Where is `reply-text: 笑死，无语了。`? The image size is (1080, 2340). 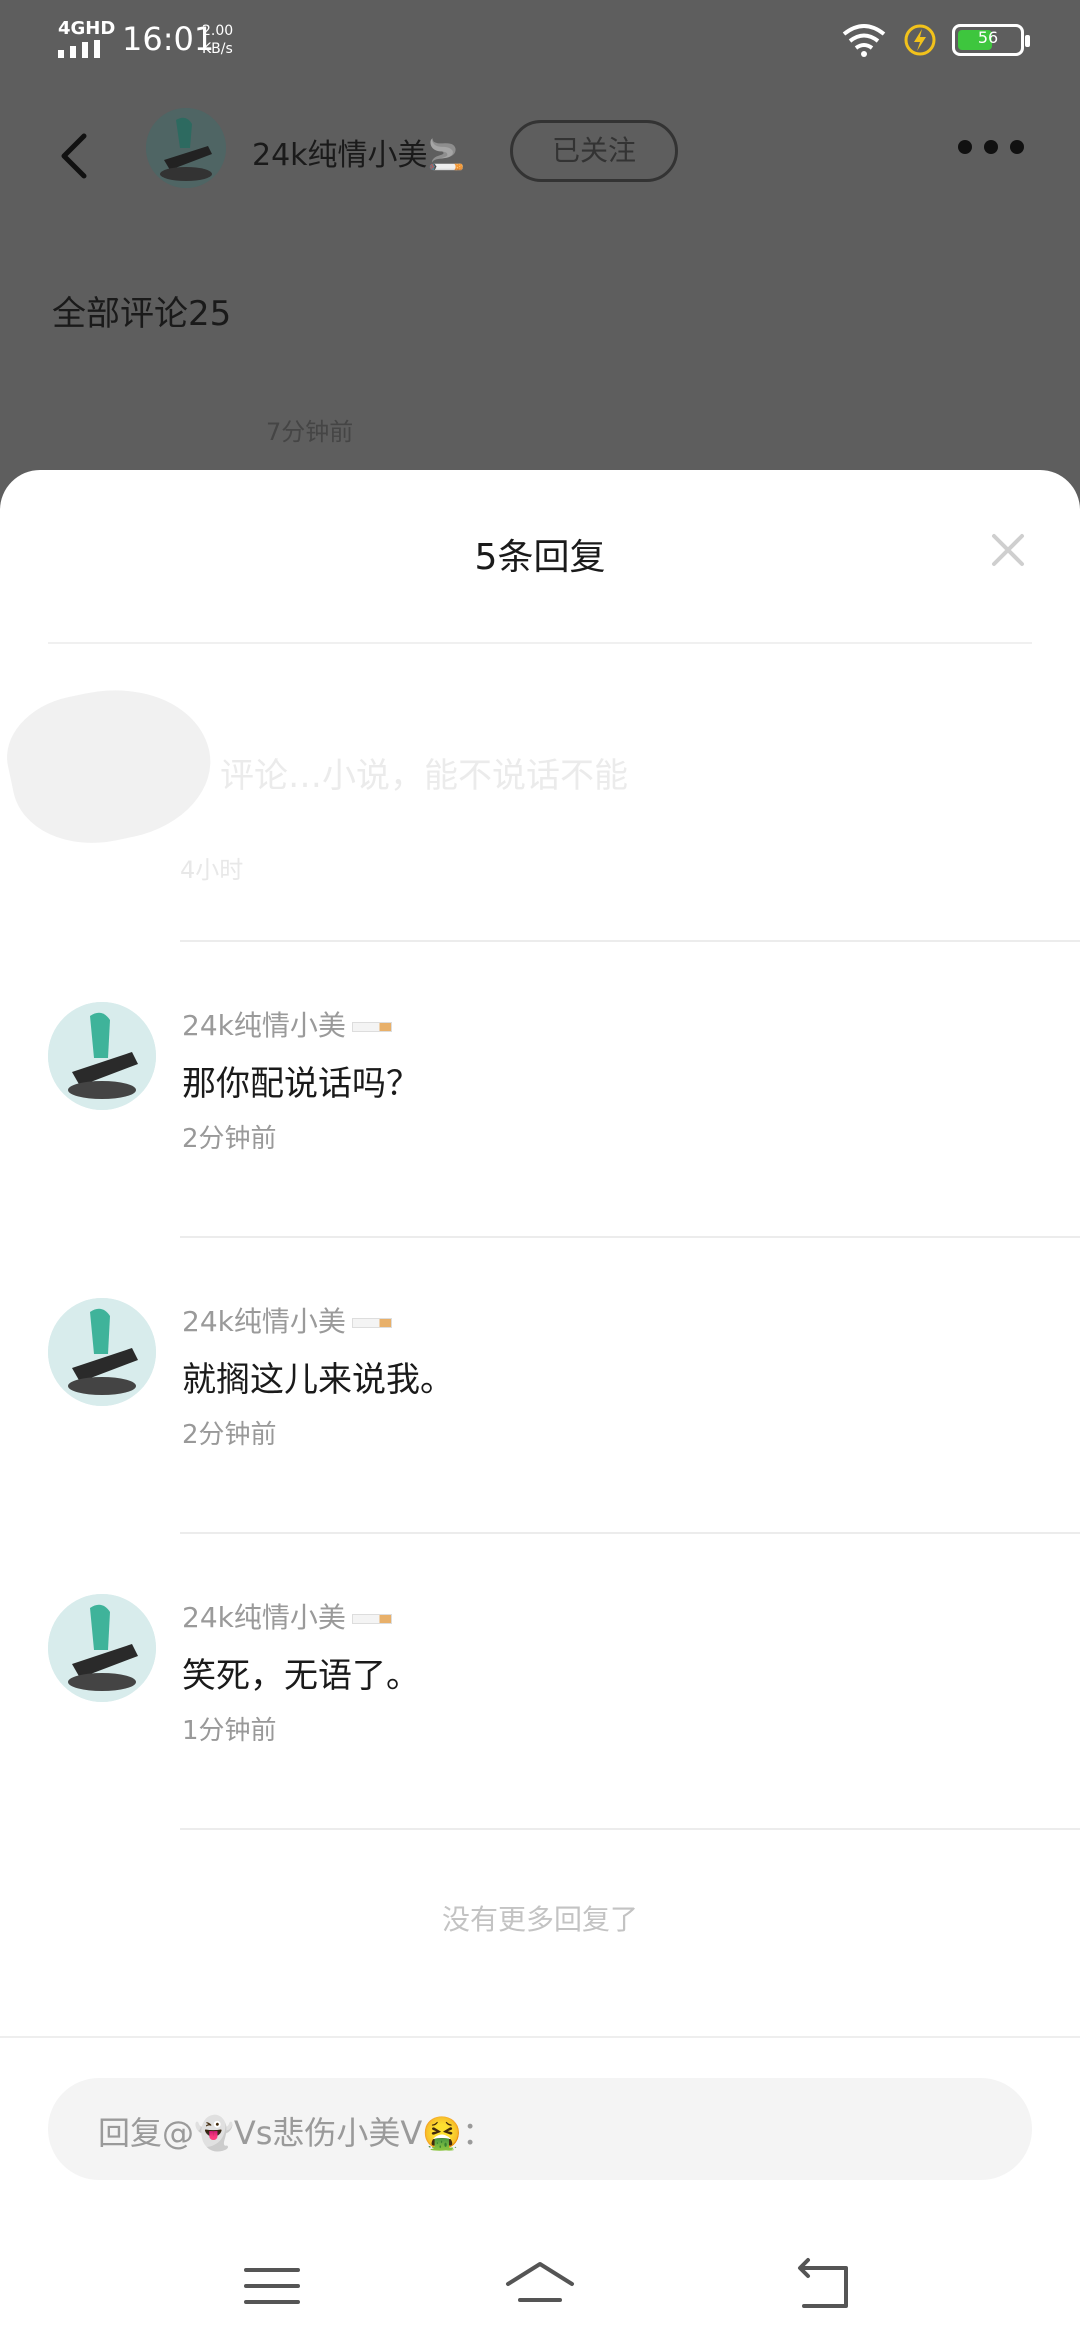
reply-text: 笑死，无语了。 is located at coordinates (301, 1676).